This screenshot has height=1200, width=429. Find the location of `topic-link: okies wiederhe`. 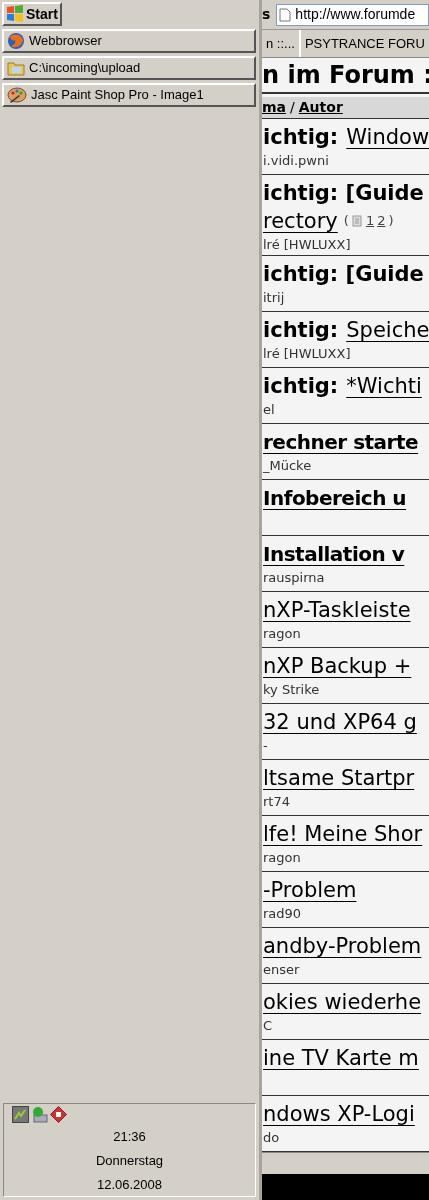

topic-link: okies wiederhe is located at coordinates (346, 1002).